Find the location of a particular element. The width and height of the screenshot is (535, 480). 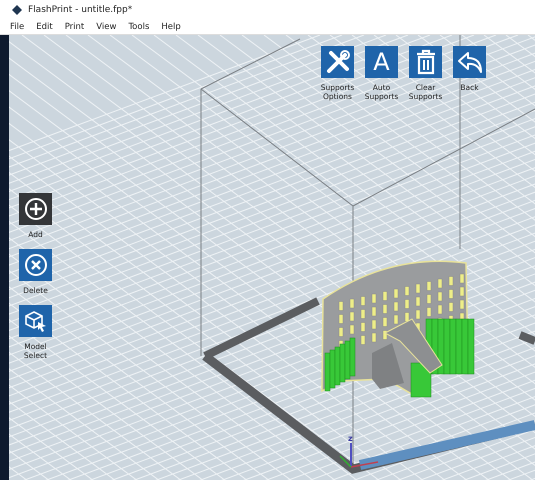

close-icon is located at coordinates (36, 265).